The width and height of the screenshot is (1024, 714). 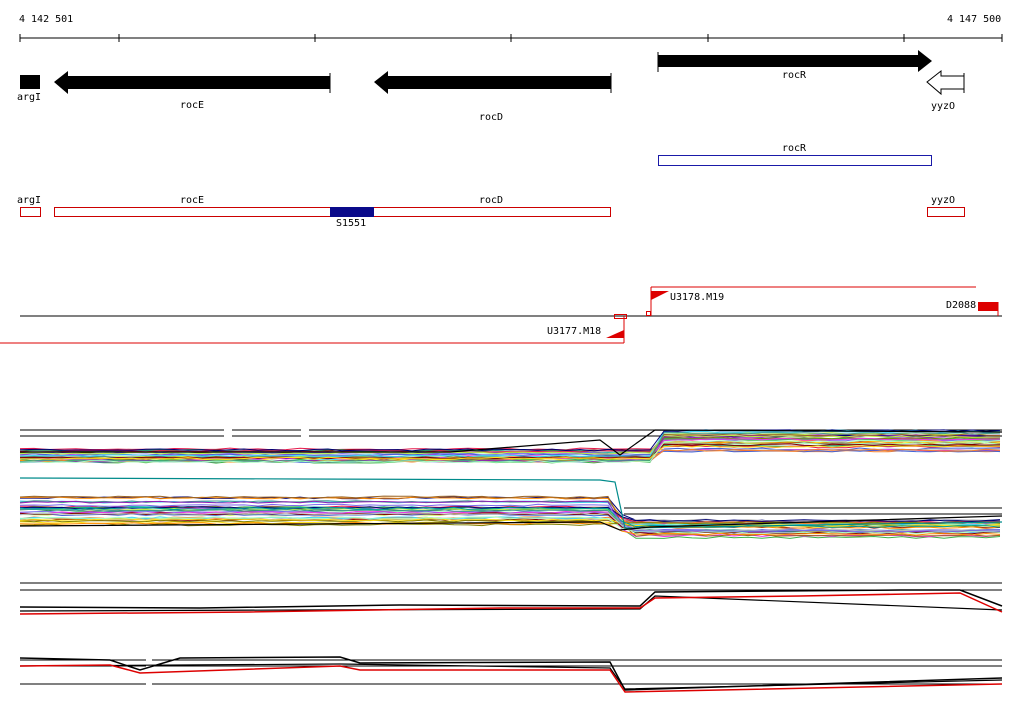 I want to click on annotation-label-argI: argI, so click(x=29, y=200).